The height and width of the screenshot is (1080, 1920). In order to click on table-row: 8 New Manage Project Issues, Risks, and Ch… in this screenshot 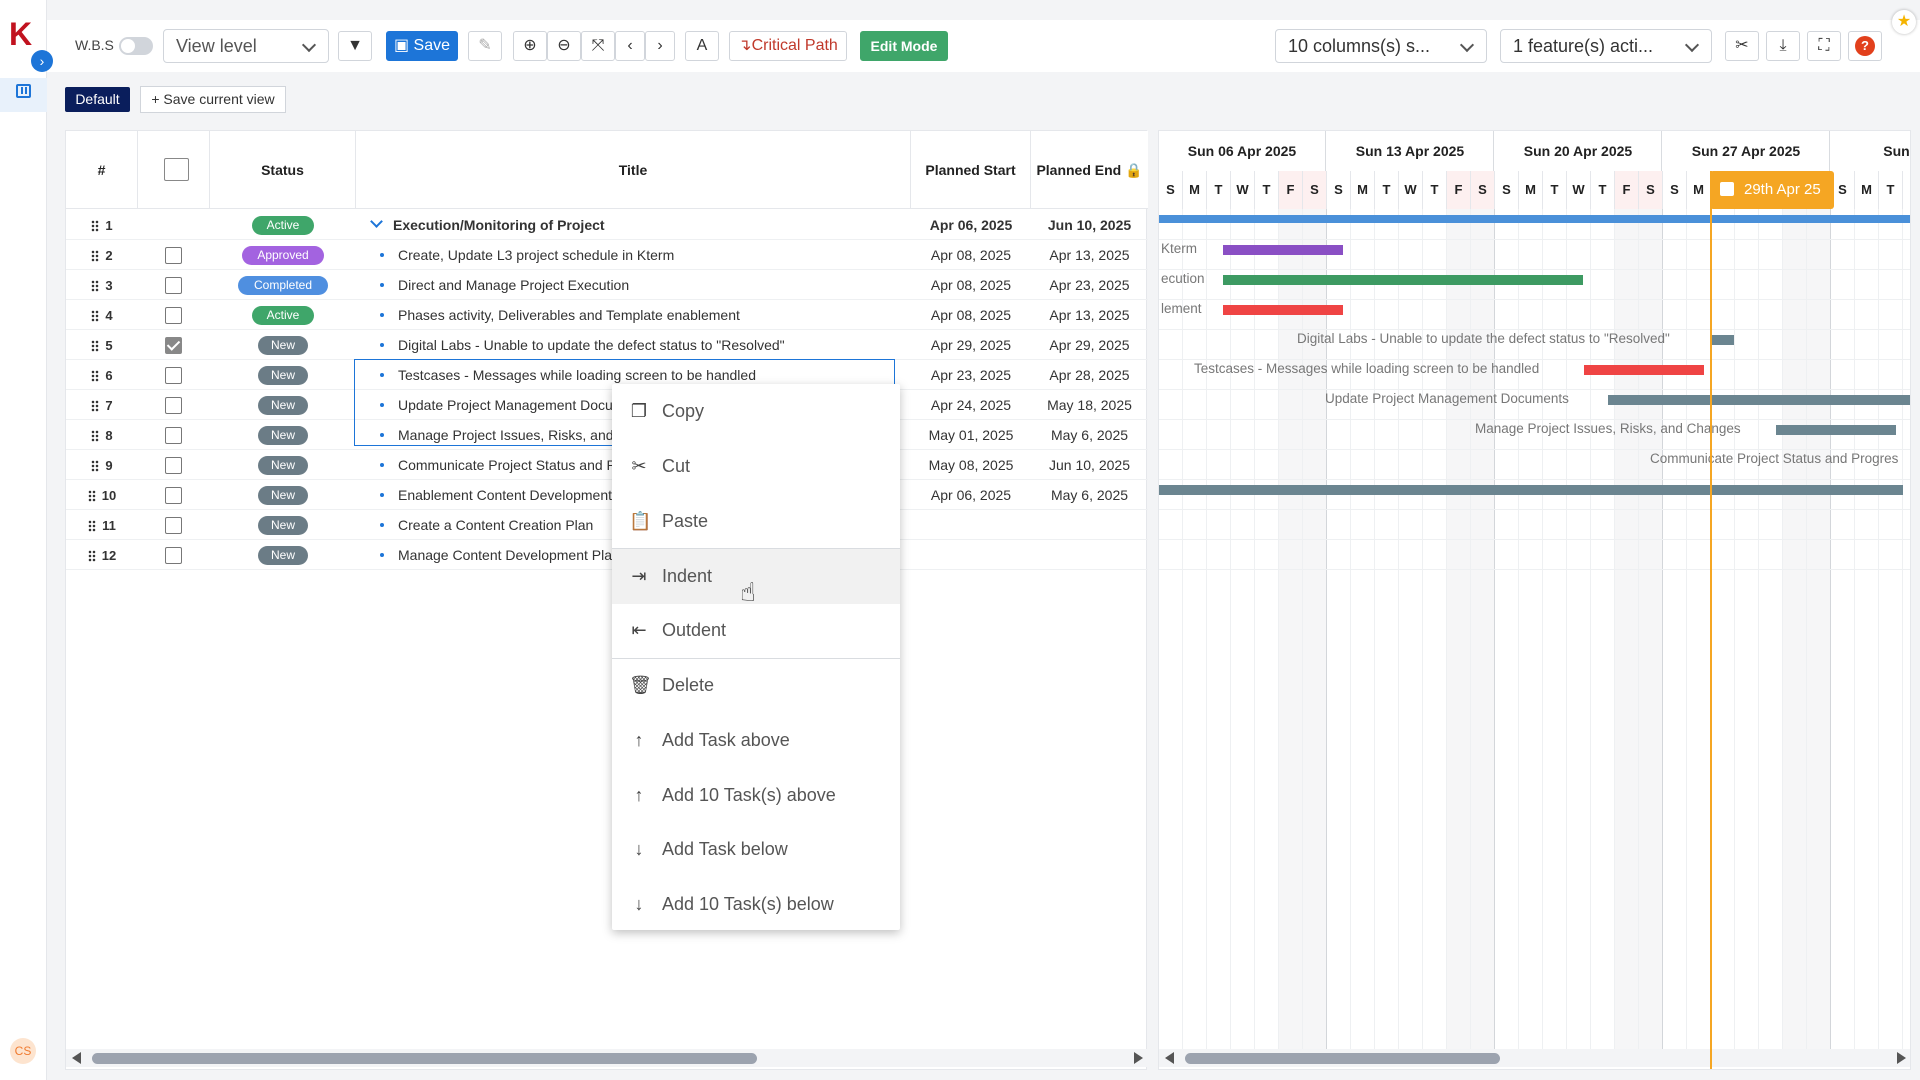, I will do `click(607, 435)`.